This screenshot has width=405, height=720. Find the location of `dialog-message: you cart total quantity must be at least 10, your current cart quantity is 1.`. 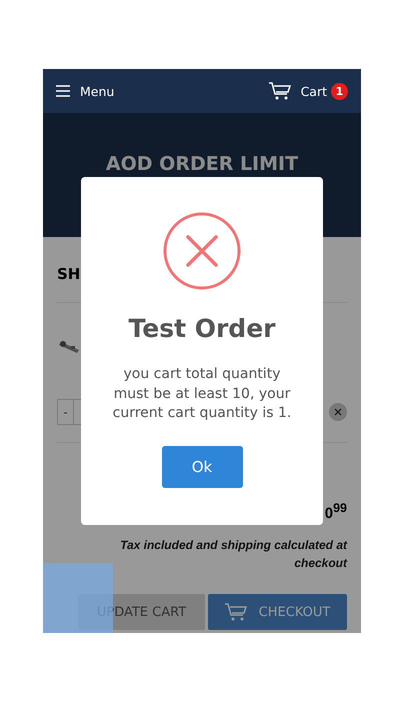

dialog-message: you cart total quantity must be at least 10, your current cart quantity is 1. is located at coordinates (202, 394).